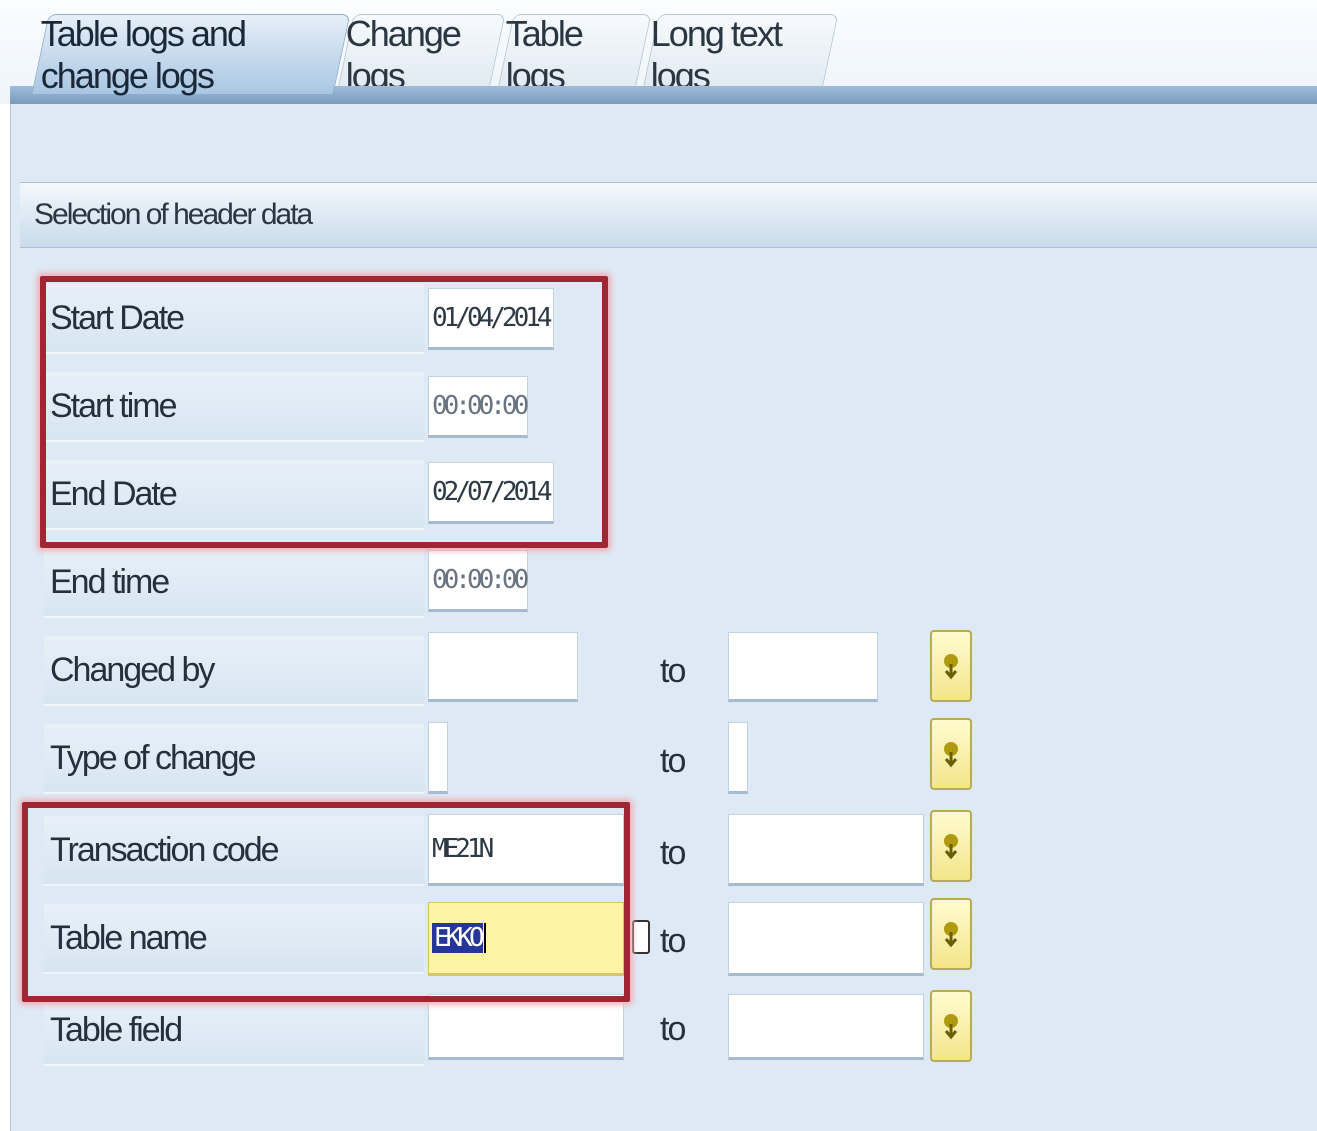  I want to click on tab-label: Long text logs, so click(716, 54).